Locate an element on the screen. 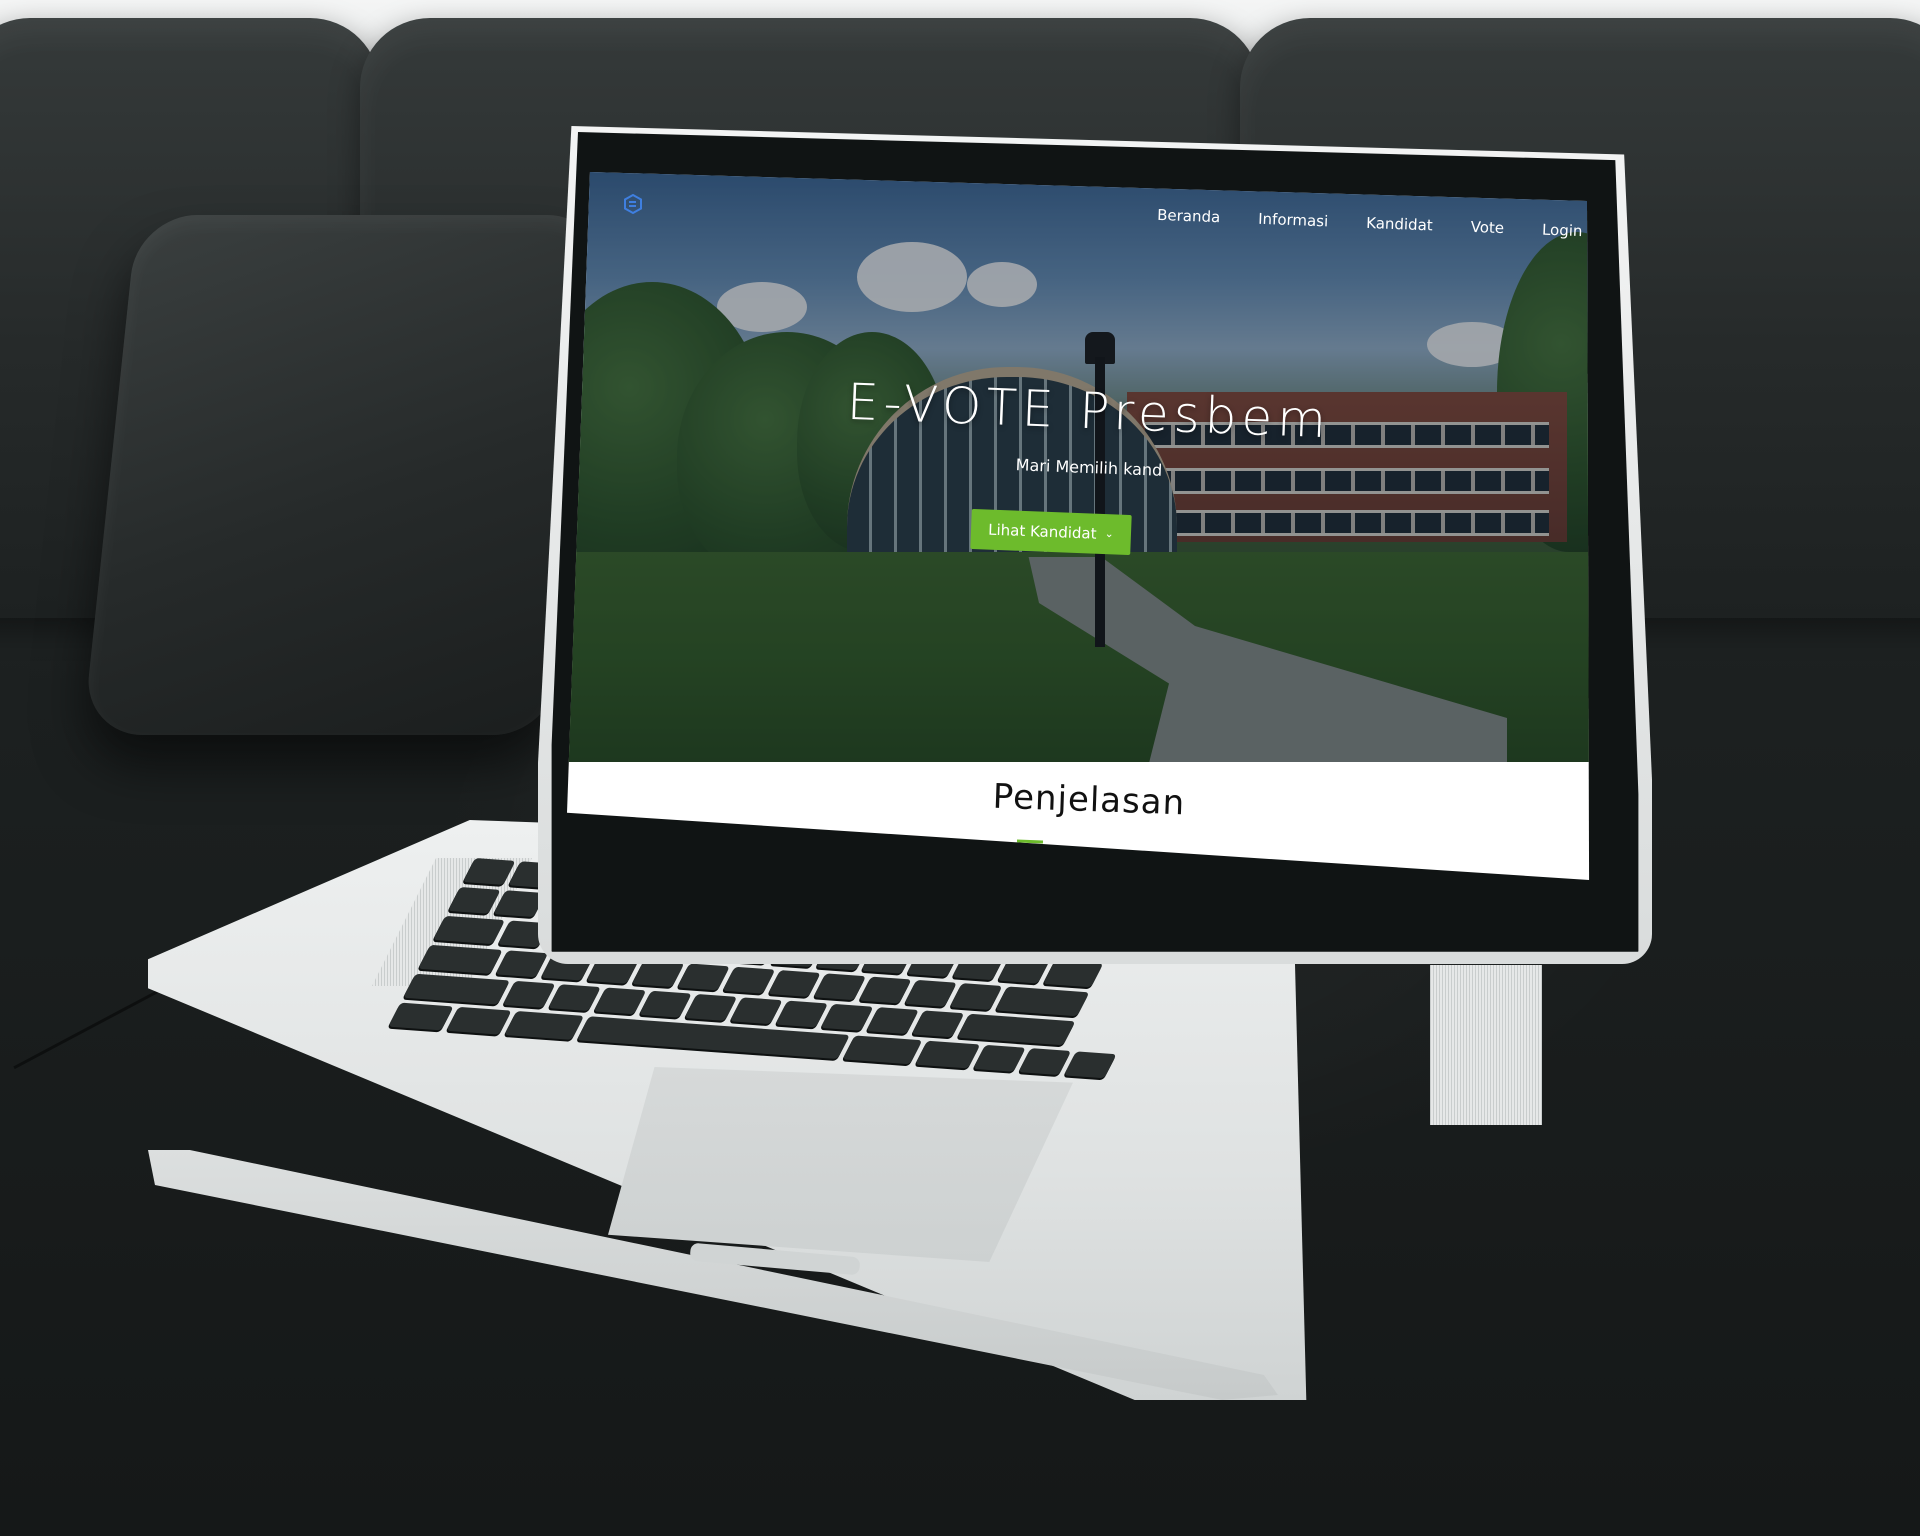 The width and height of the screenshot is (1920, 1536). nav-item-vote: Vote is located at coordinates (1488, 227).